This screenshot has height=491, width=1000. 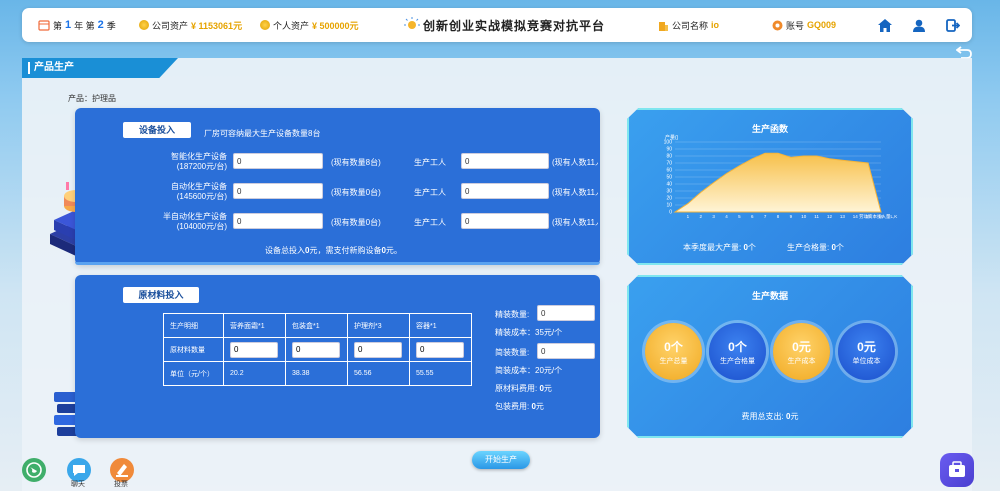 I want to click on equip-label-auto: 自动化生产设备 (145600元/台), so click(x=199, y=191).